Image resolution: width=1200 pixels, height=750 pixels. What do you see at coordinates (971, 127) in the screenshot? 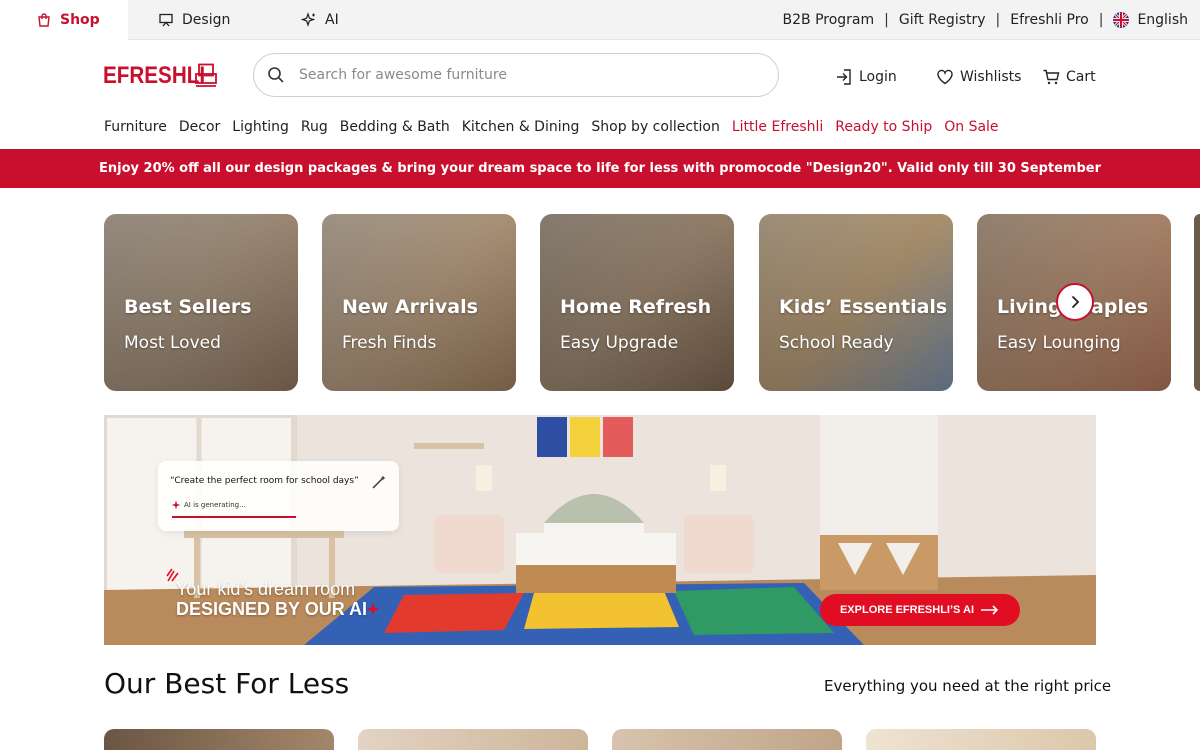
I see `nav-item-on-sale: On Sale` at bounding box center [971, 127].